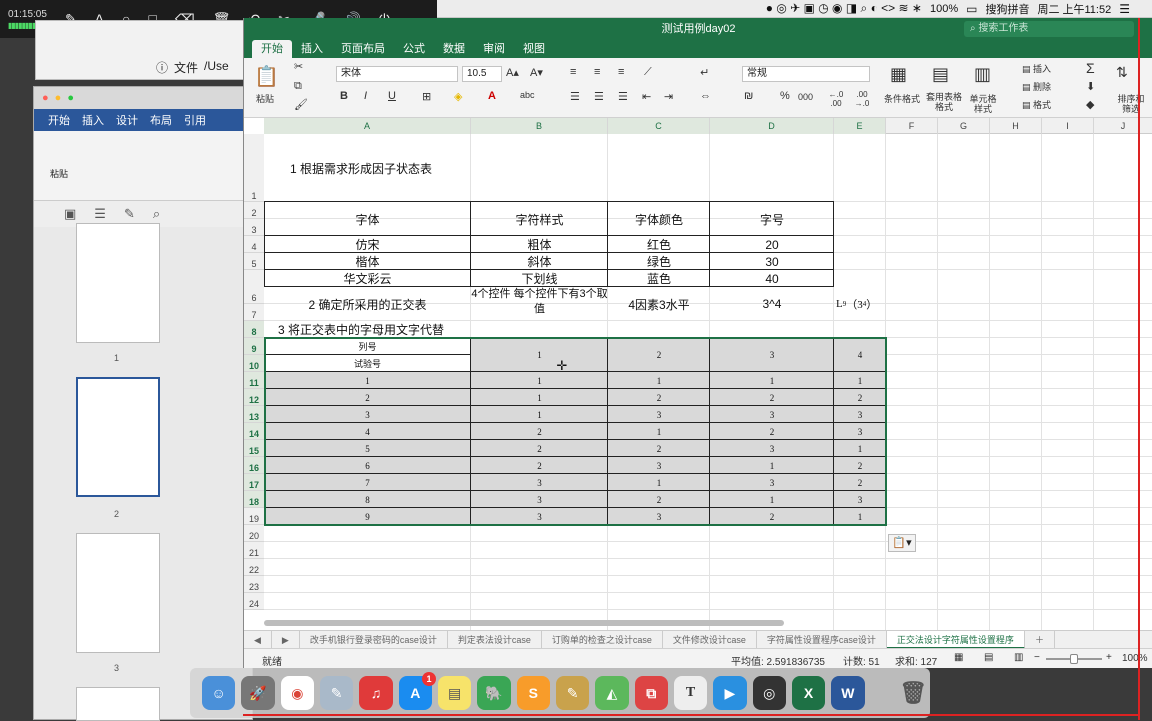  What do you see at coordinates (1122, 72) in the screenshot?
I see `sort-filter-icon: ⇅` at bounding box center [1122, 72].